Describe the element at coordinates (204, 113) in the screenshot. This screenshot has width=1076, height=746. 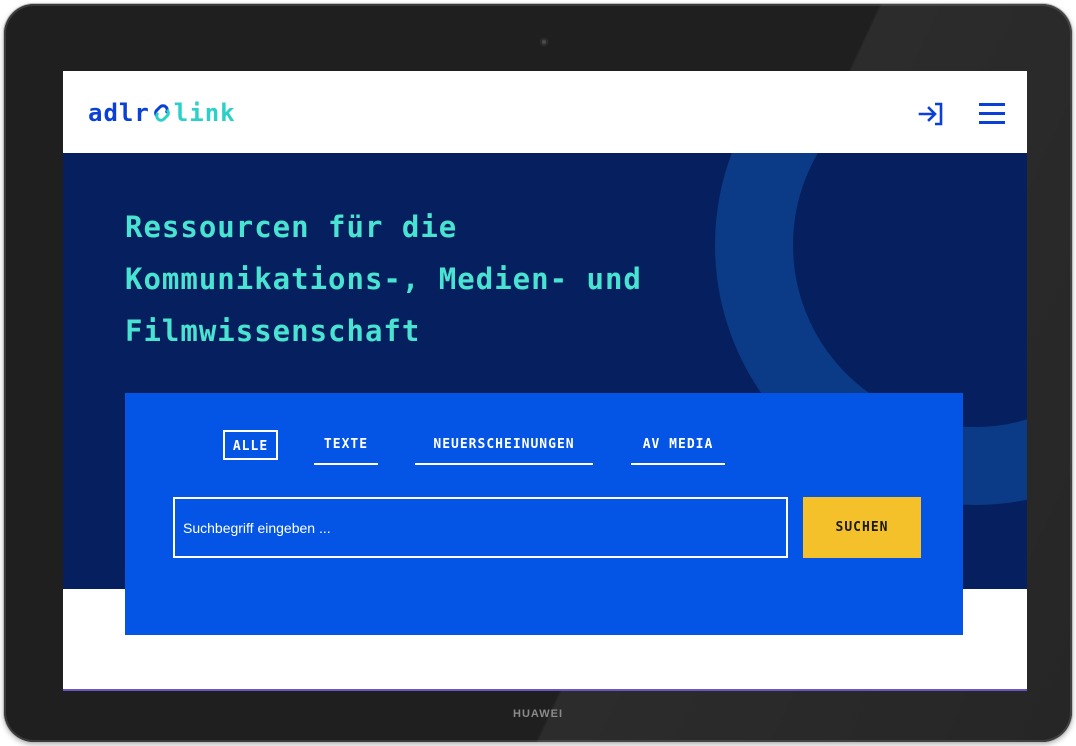
I see `logo-text-part2: link` at that location.